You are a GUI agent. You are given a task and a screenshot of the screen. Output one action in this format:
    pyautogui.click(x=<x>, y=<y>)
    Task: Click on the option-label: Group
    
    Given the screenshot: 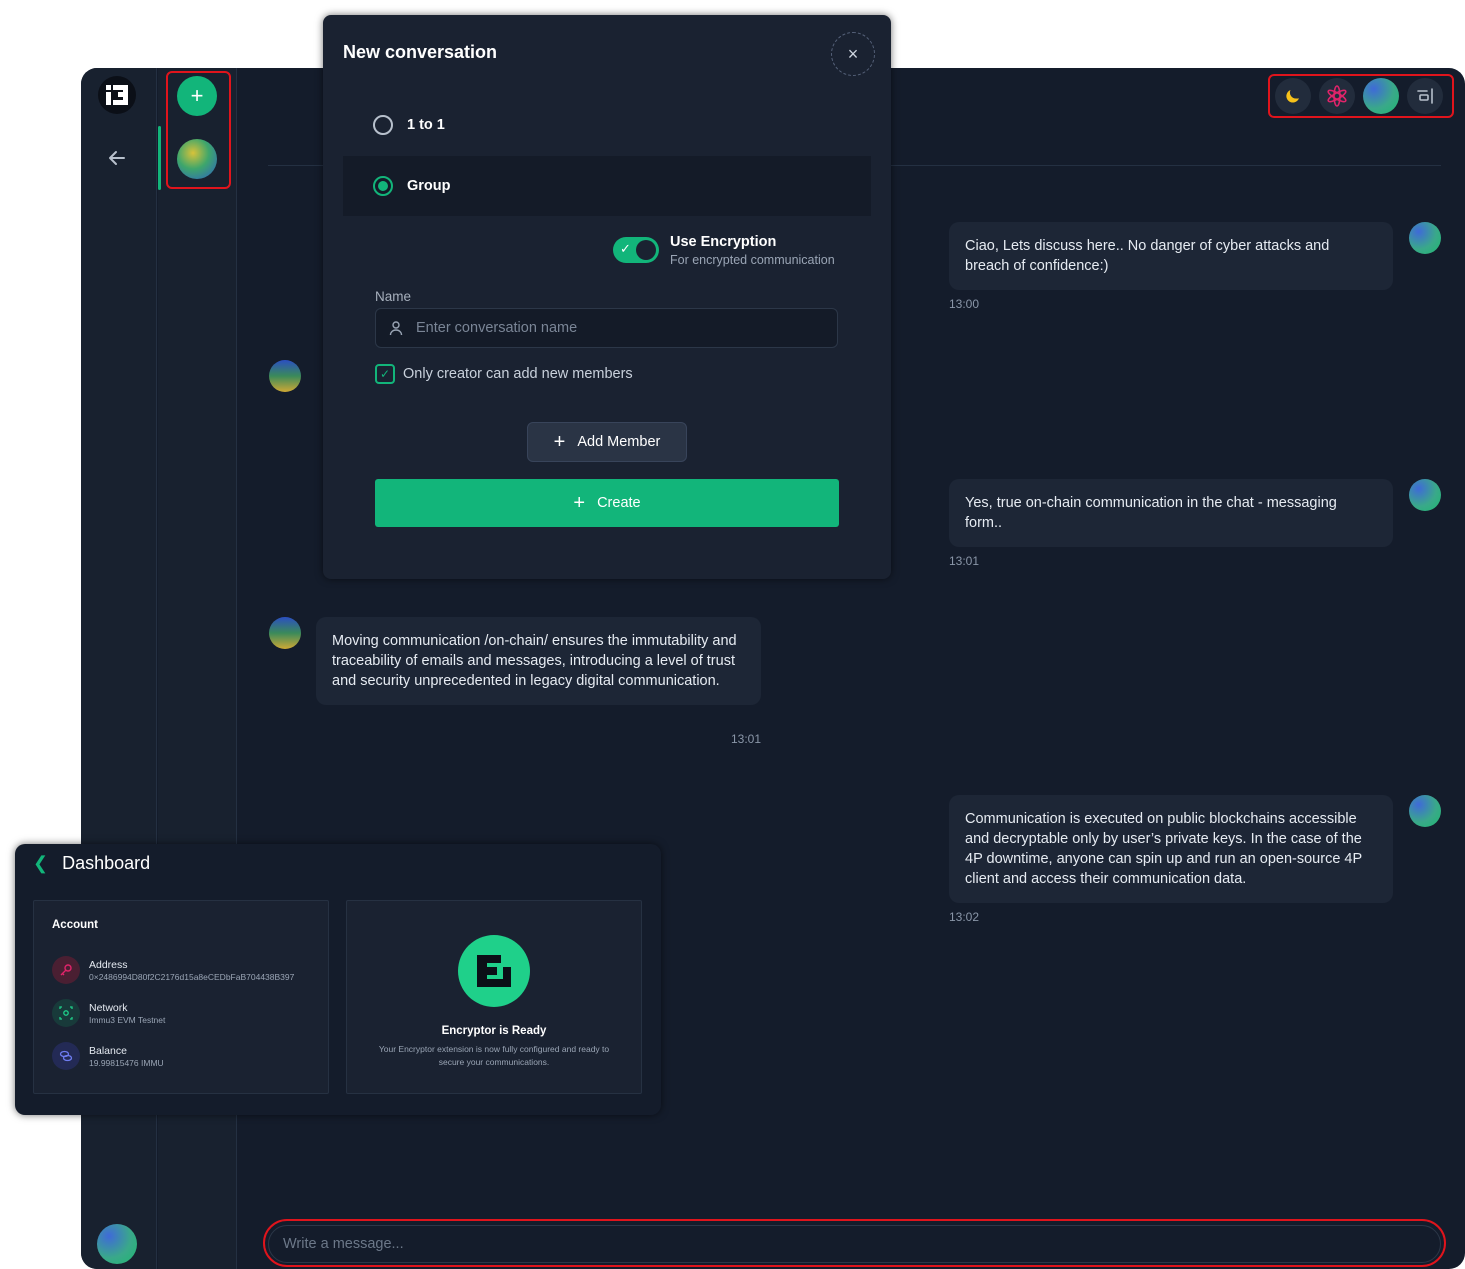 What is the action you would take?
    pyautogui.click(x=429, y=186)
    